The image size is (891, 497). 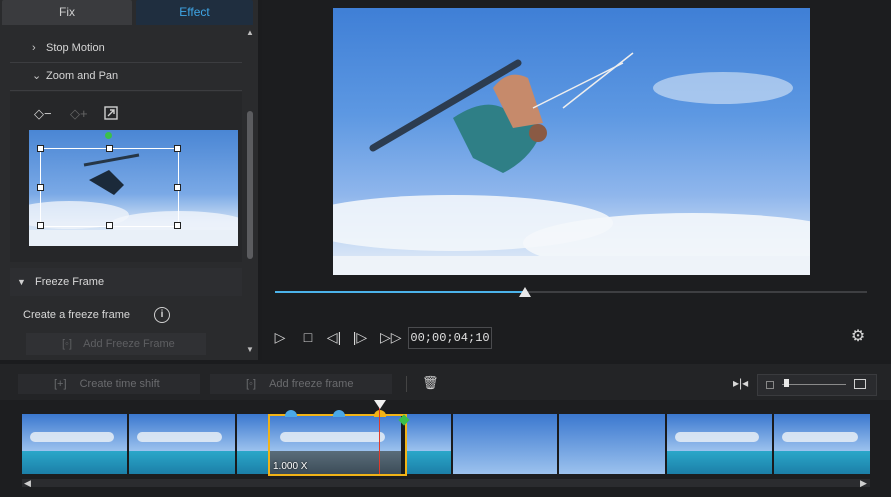 I want to click on plus-box-icon: [+], so click(x=60, y=384).